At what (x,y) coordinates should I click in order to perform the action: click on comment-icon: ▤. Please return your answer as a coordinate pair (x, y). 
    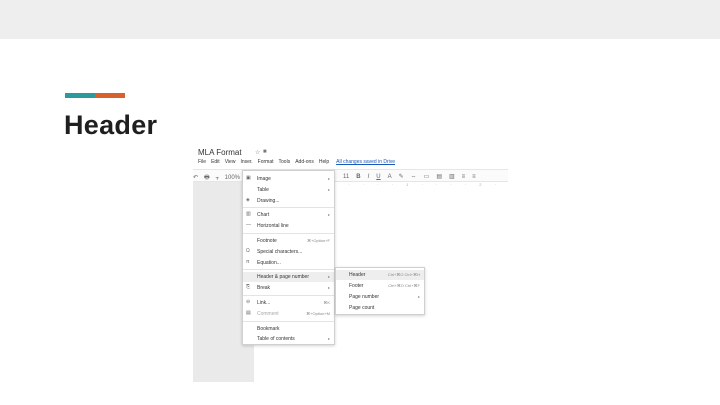
    Looking at the image, I should click on (248, 312).